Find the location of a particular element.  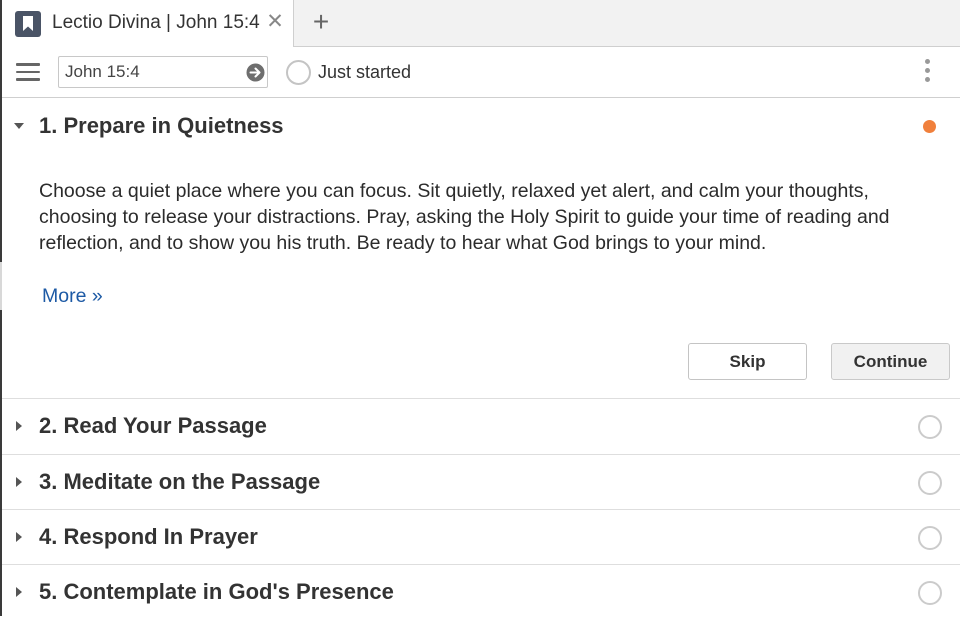

close-icon: ✕ is located at coordinates (275, 22).